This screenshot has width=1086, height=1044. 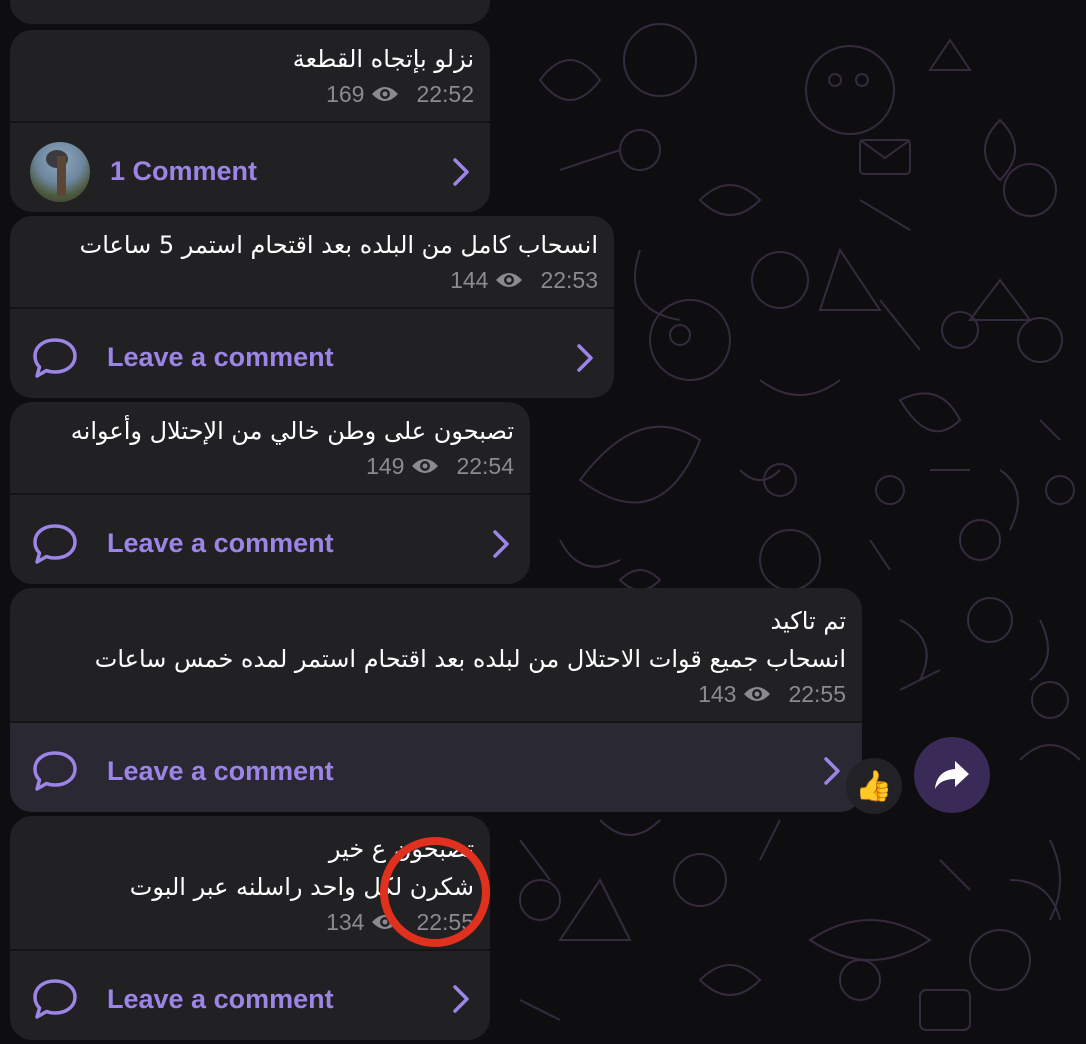 What do you see at coordinates (385, 465) in the screenshot?
I see `view-count: 149` at bounding box center [385, 465].